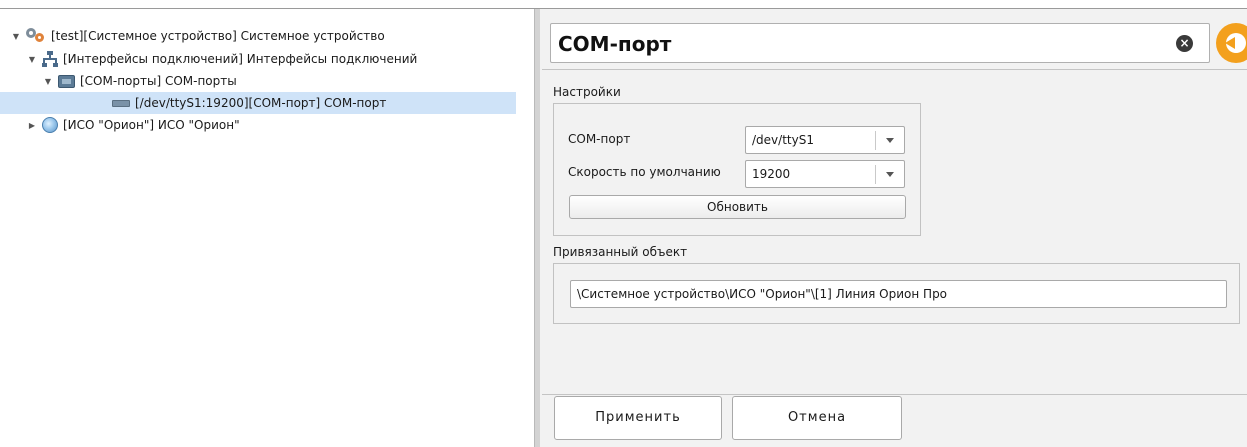  Describe the element at coordinates (66, 81) in the screenshot. I see `com-ports-icon` at that location.